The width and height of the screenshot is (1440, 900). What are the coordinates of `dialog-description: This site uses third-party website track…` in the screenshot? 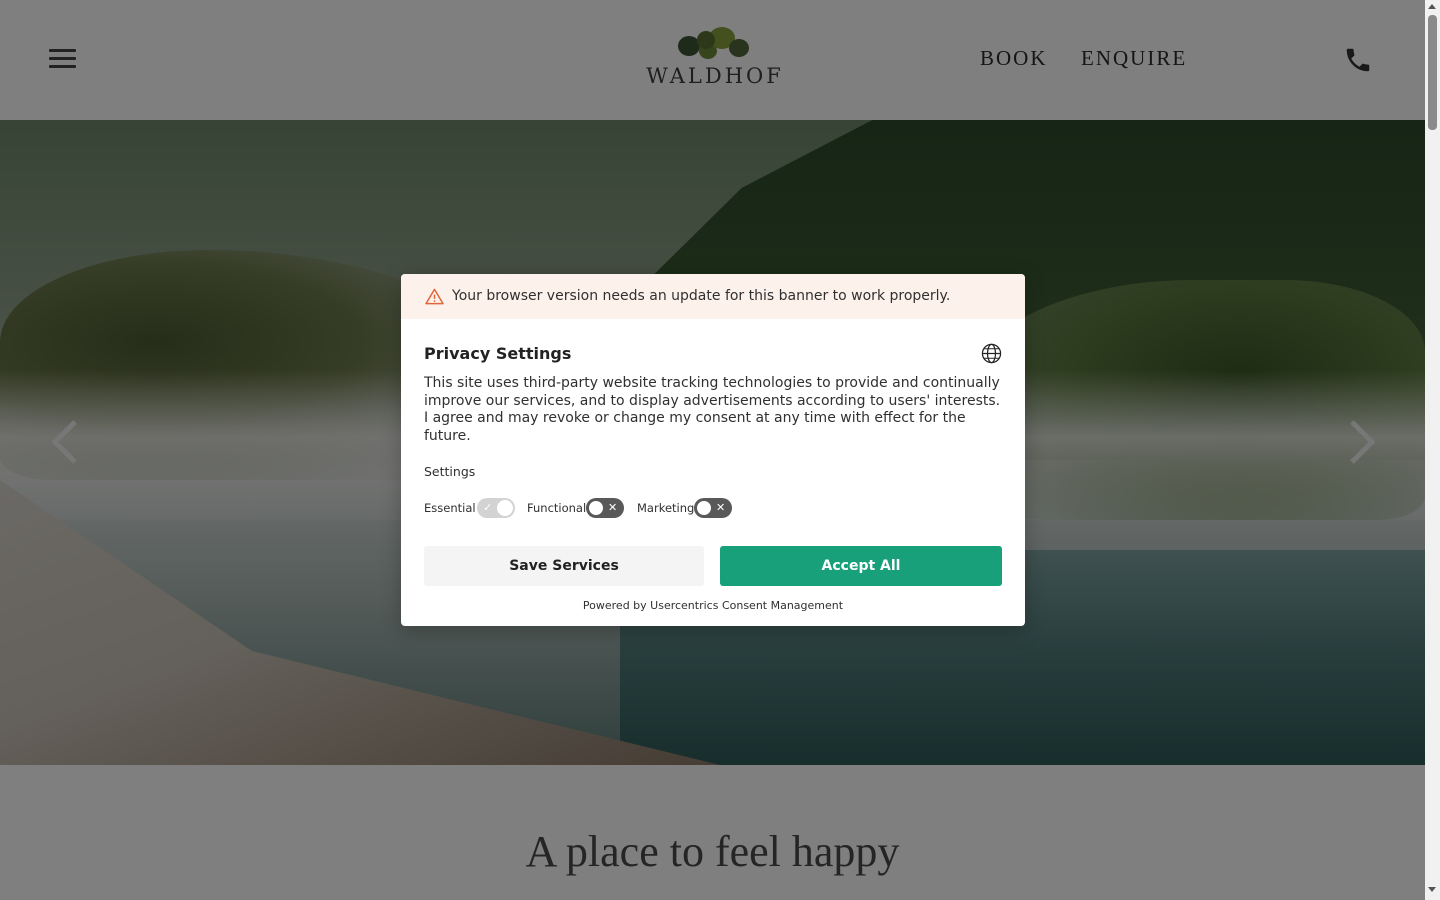 It's located at (712, 409).